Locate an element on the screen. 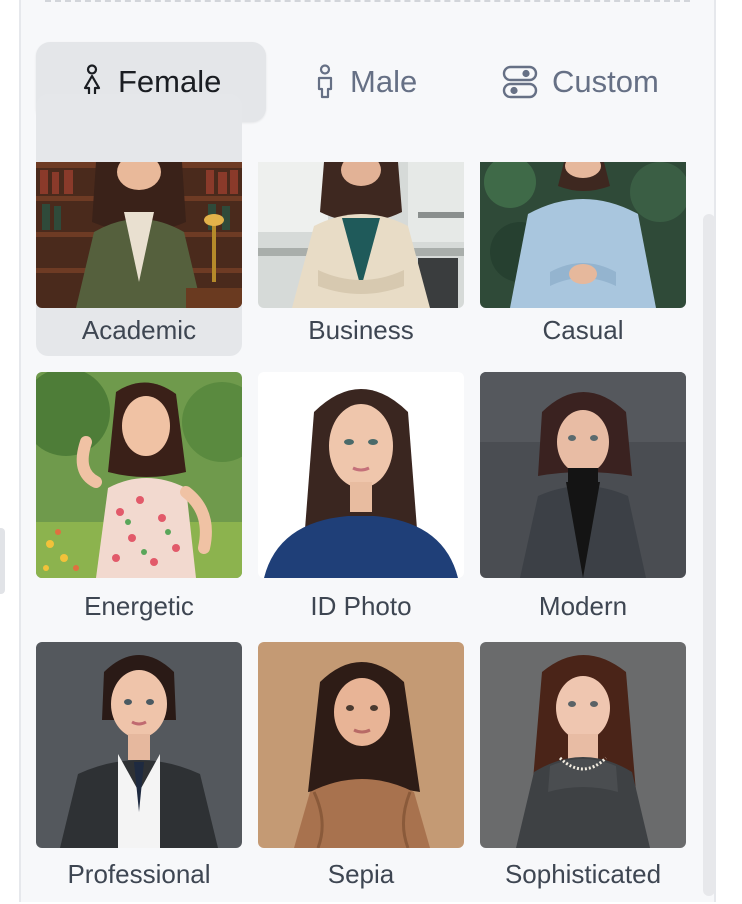 The height and width of the screenshot is (904, 742). style-card-sophisticated: Sophisticated is located at coordinates (583, 773).